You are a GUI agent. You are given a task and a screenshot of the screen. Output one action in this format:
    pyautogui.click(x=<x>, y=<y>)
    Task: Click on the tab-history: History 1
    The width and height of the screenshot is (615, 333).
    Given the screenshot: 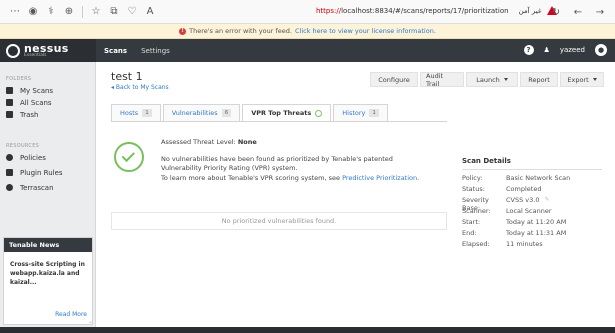 What is the action you would take?
    pyautogui.click(x=360, y=112)
    